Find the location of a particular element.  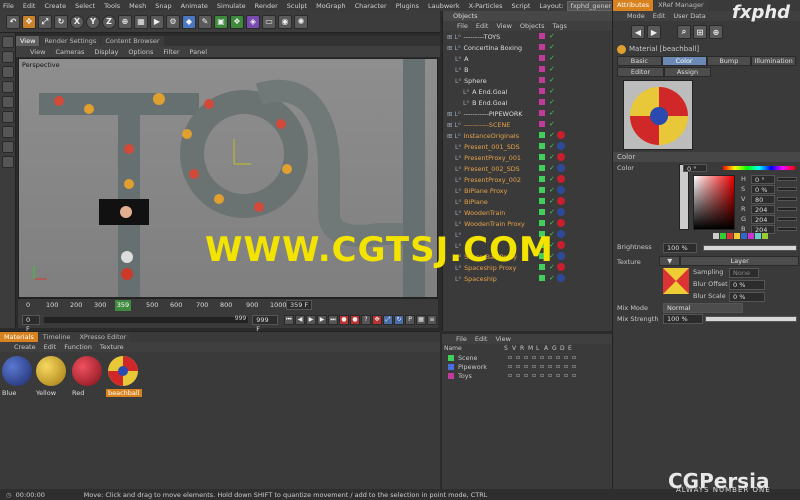

menu-file: File is located at coordinates (8, 6).